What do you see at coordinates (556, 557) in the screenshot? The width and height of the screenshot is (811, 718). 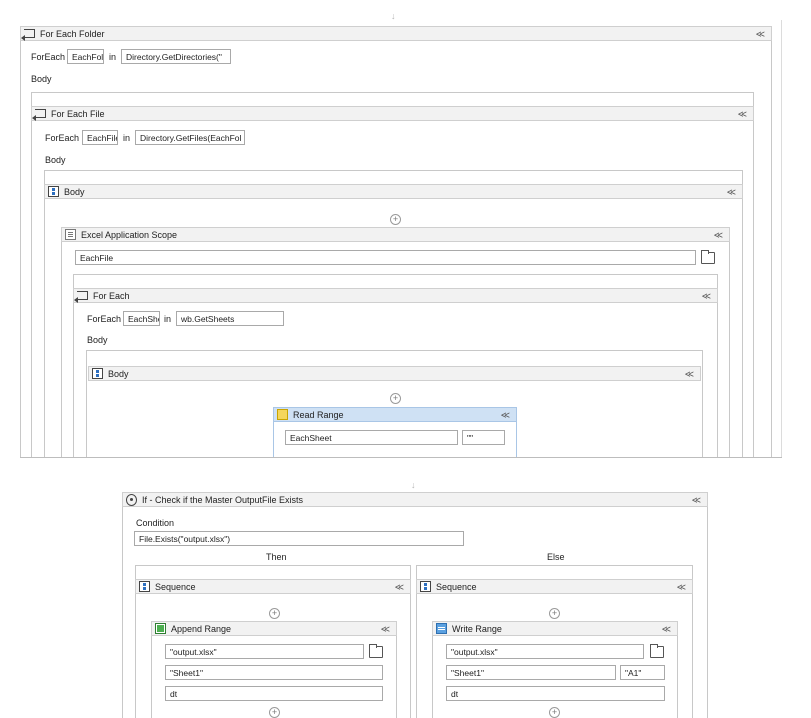 I see `else-label: Else` at bounding box center [556, 557].